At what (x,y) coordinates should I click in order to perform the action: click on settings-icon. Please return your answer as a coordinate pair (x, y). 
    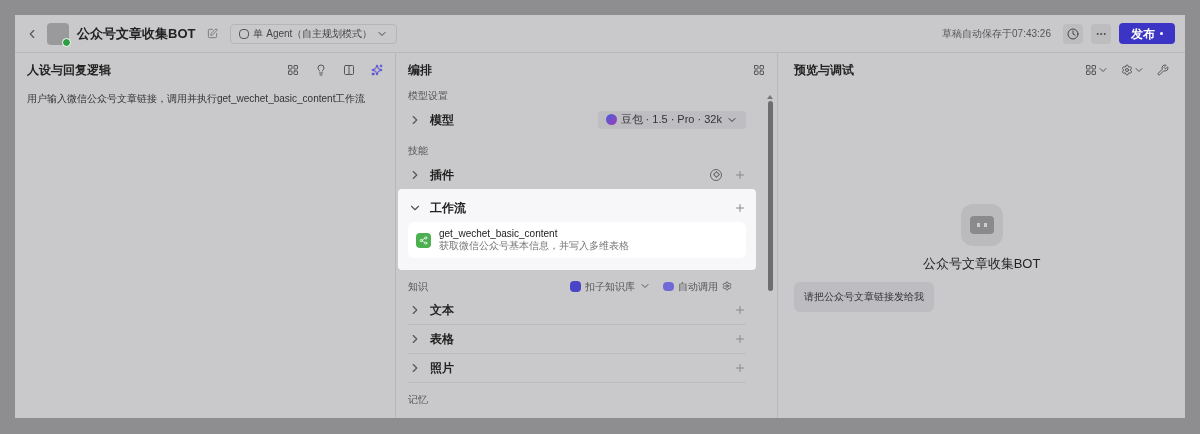
    Looking at the image, I should click on (727, 286).